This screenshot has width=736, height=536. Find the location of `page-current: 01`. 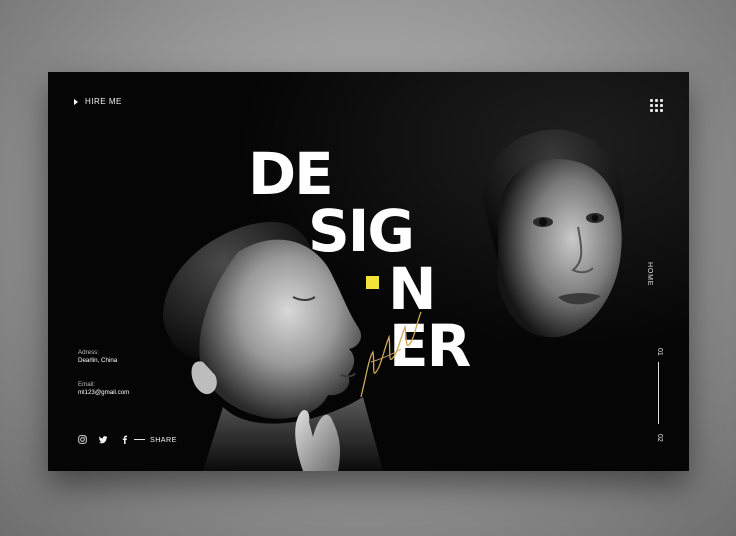

page-current: 01 is located at coordinates (659, 352).